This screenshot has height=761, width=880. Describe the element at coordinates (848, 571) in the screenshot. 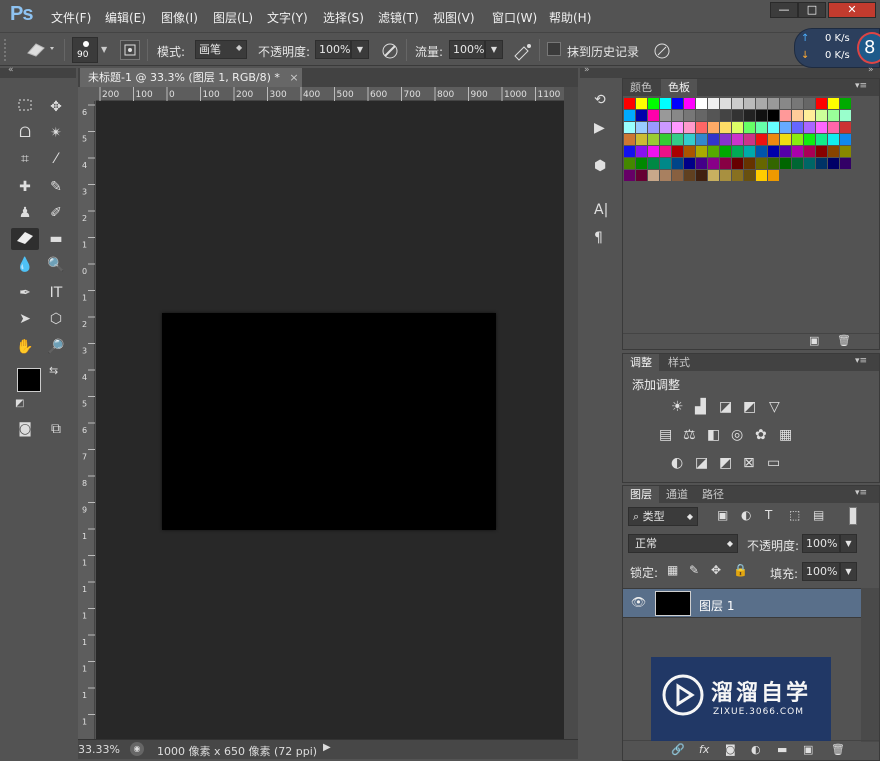

I see `fill-dropdown: ▼` at that location.